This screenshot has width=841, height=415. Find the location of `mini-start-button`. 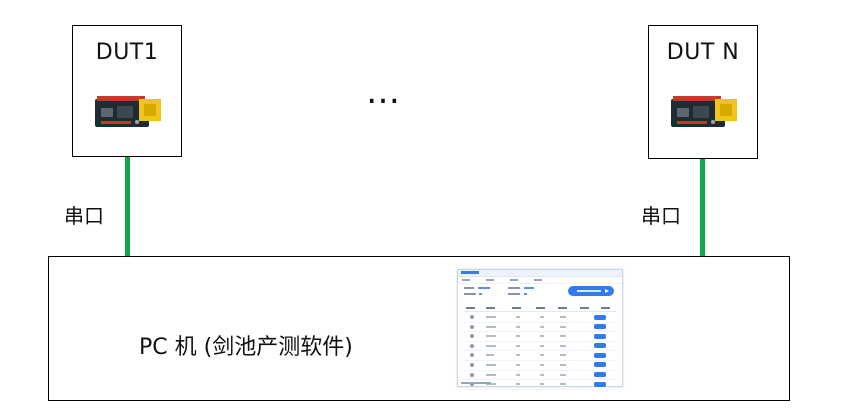

mini-start-button is located at coordinates (591, 291).